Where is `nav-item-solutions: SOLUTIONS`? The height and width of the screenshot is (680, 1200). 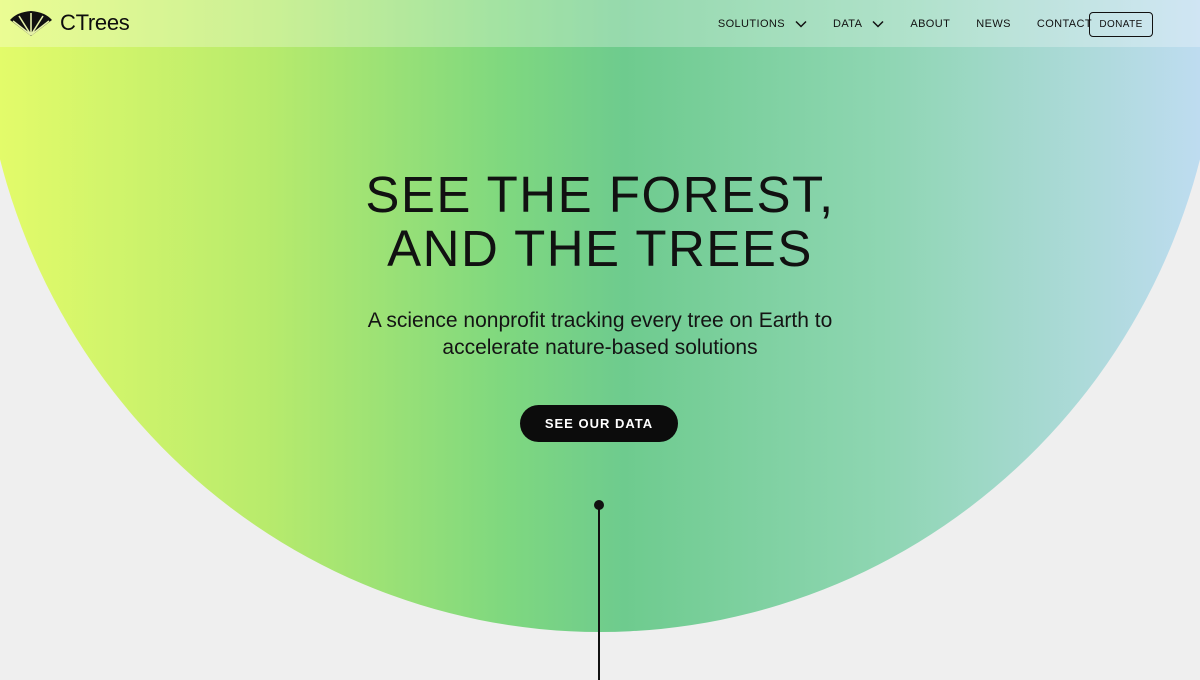
nav-item-solutions: SOLUTIONS is located at coordinates (762, 24).